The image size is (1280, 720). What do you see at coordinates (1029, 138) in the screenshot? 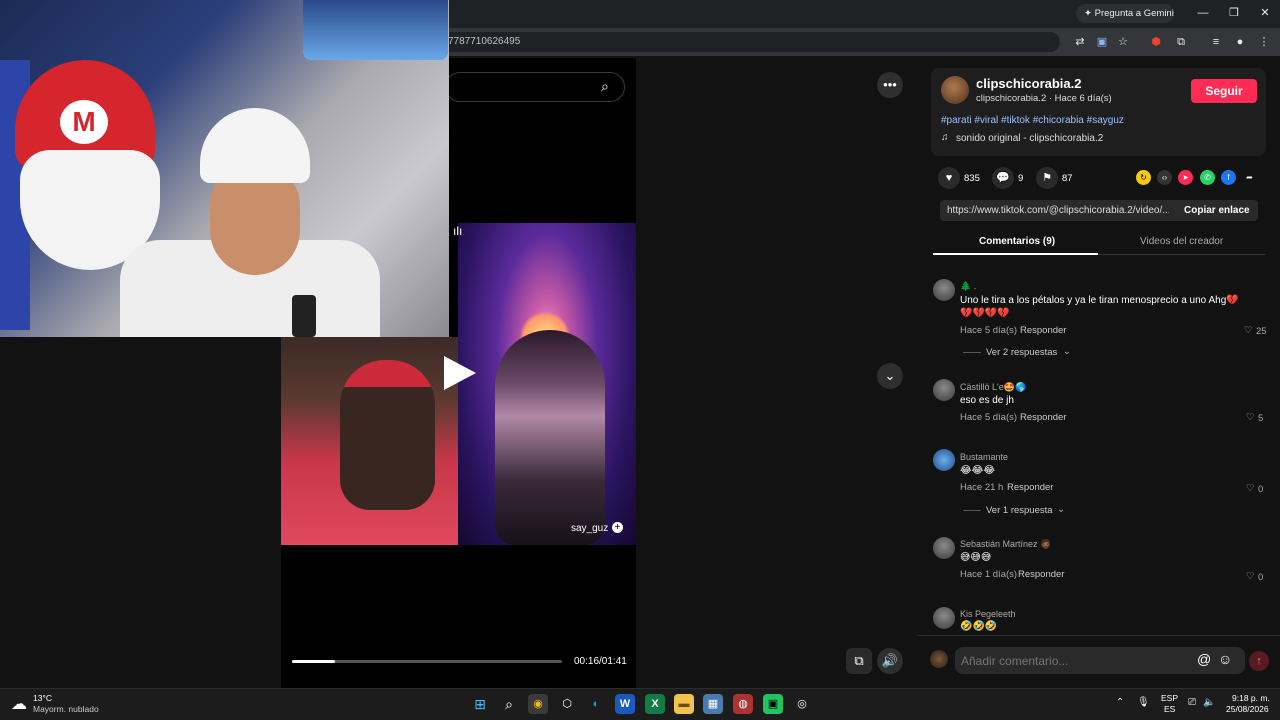
I see `sound-name: sonido original - clipschicorabia.2` at bounding box center [1029, 138].